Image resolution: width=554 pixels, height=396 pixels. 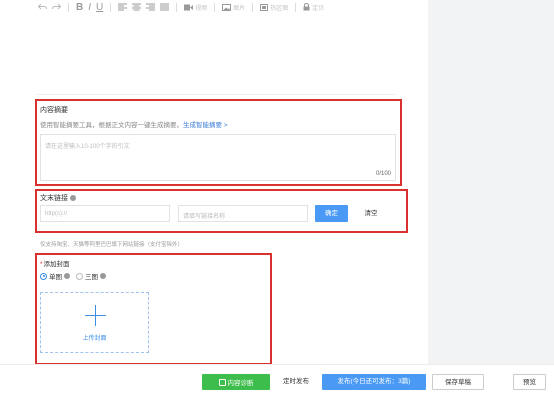 I want to click on align-right-icon, so click(x=151, y=7).